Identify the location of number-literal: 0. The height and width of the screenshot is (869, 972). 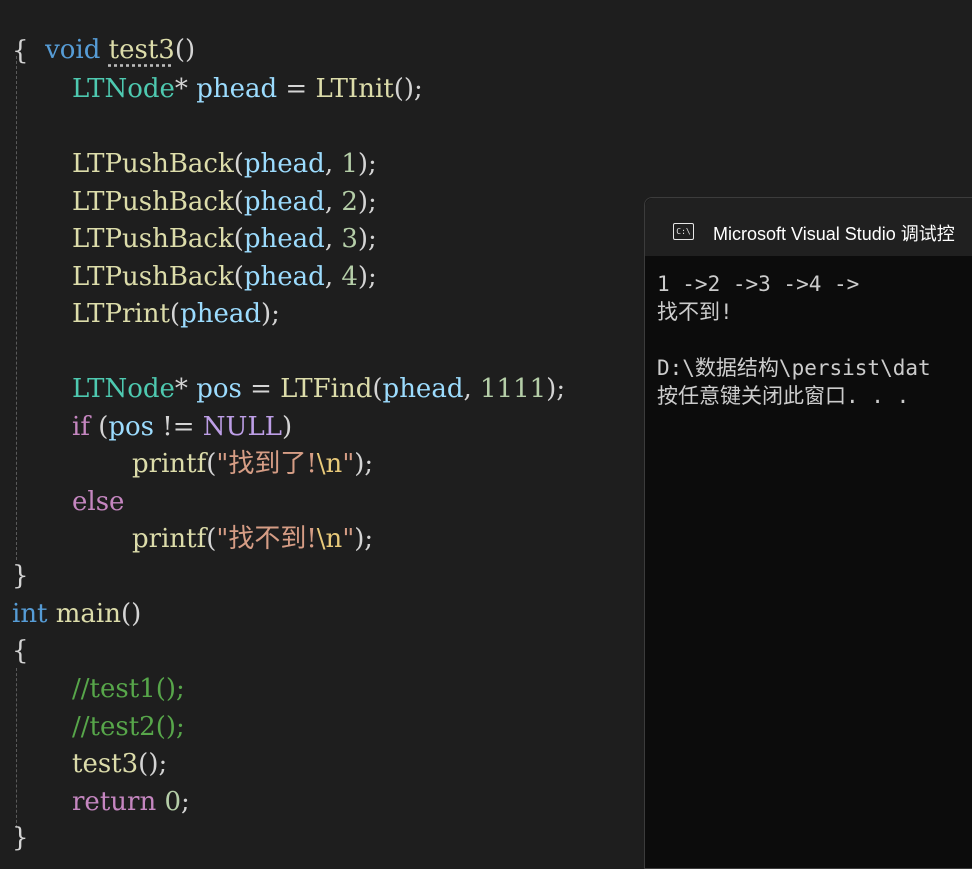
(172, 802).